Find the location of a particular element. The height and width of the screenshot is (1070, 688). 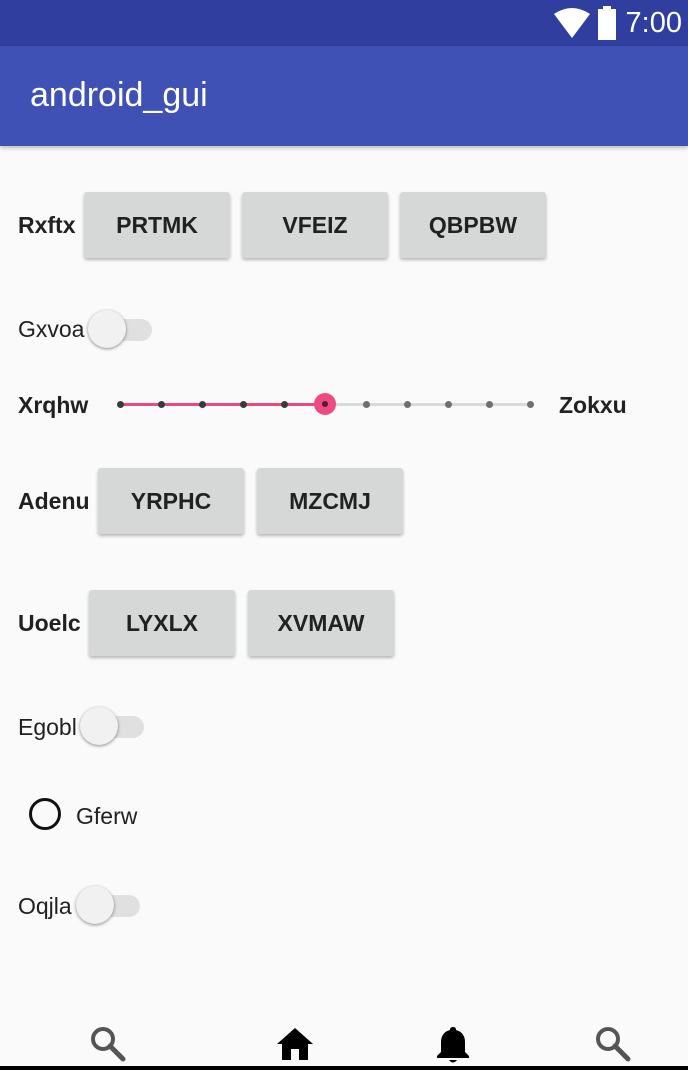

lyxlx-button: LYXLX is located at coordinates (162, 623).